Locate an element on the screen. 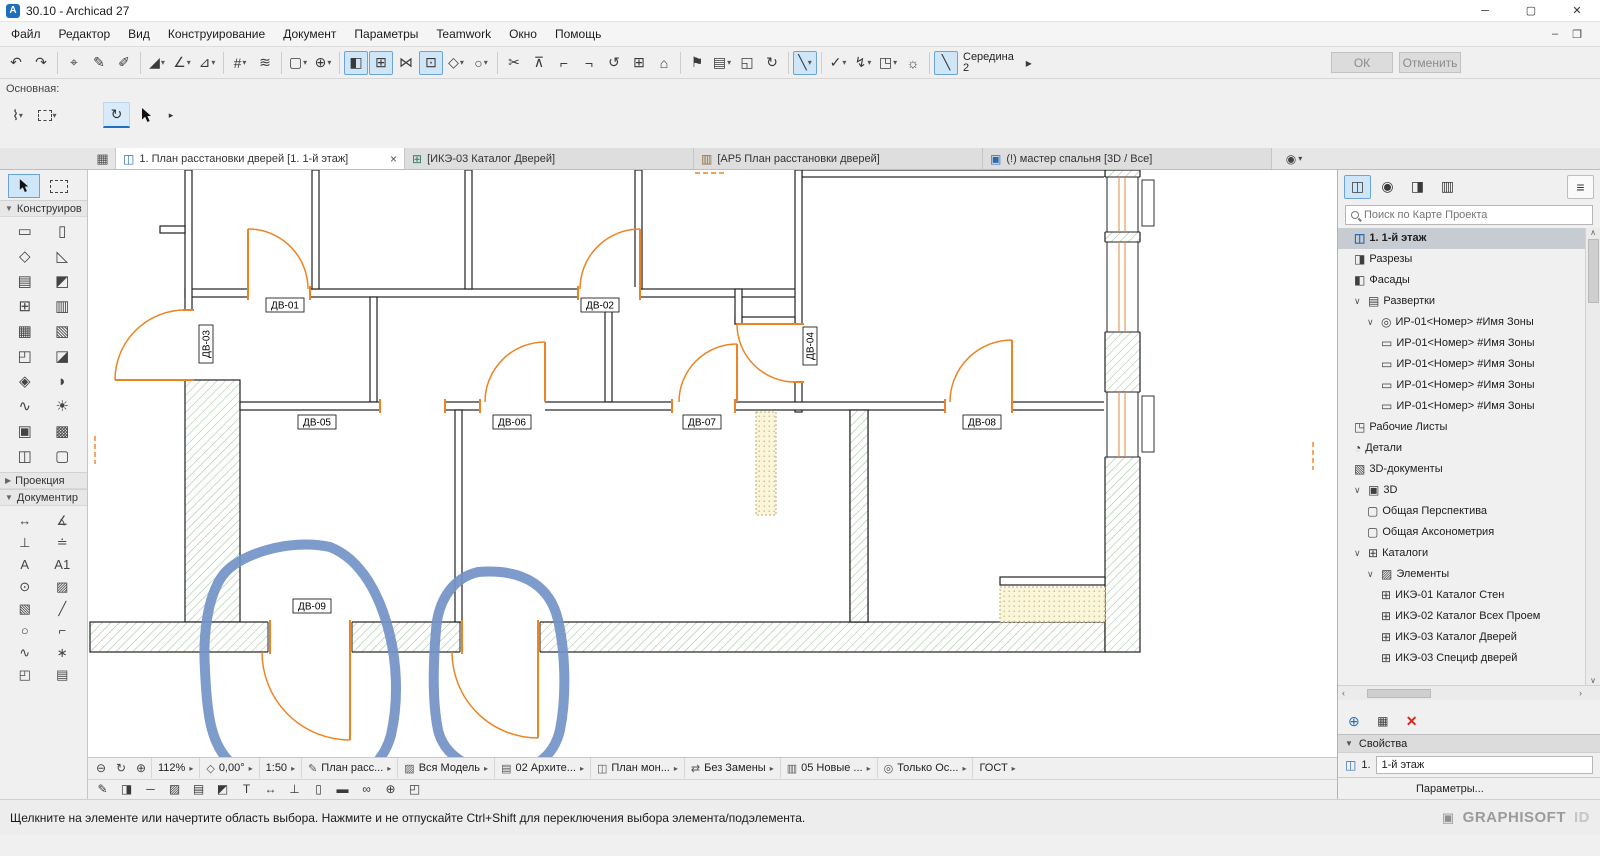 The height and width of the screenshot is (856, 1600). mdi-restore-icon: ❐ is located at coordinates (1577, 34).